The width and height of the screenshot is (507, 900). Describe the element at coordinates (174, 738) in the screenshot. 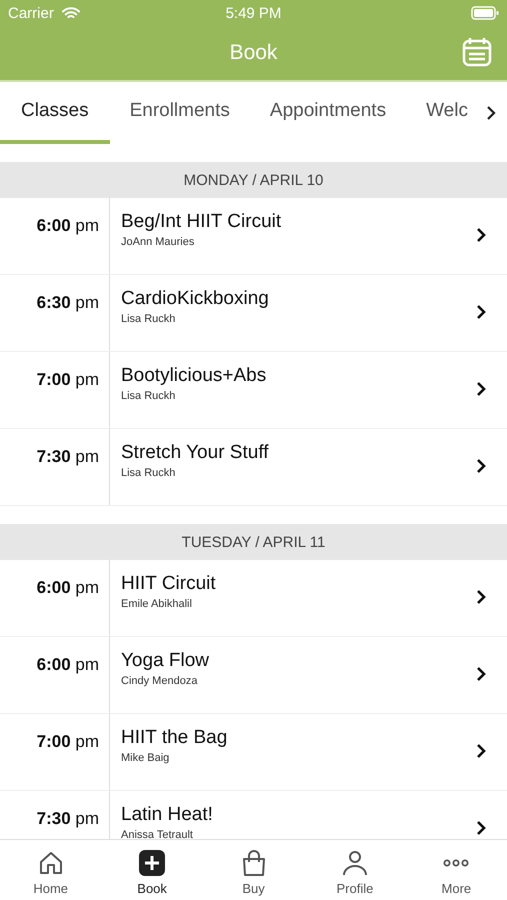

I see `class-name: HIIT the Bag` at that location.